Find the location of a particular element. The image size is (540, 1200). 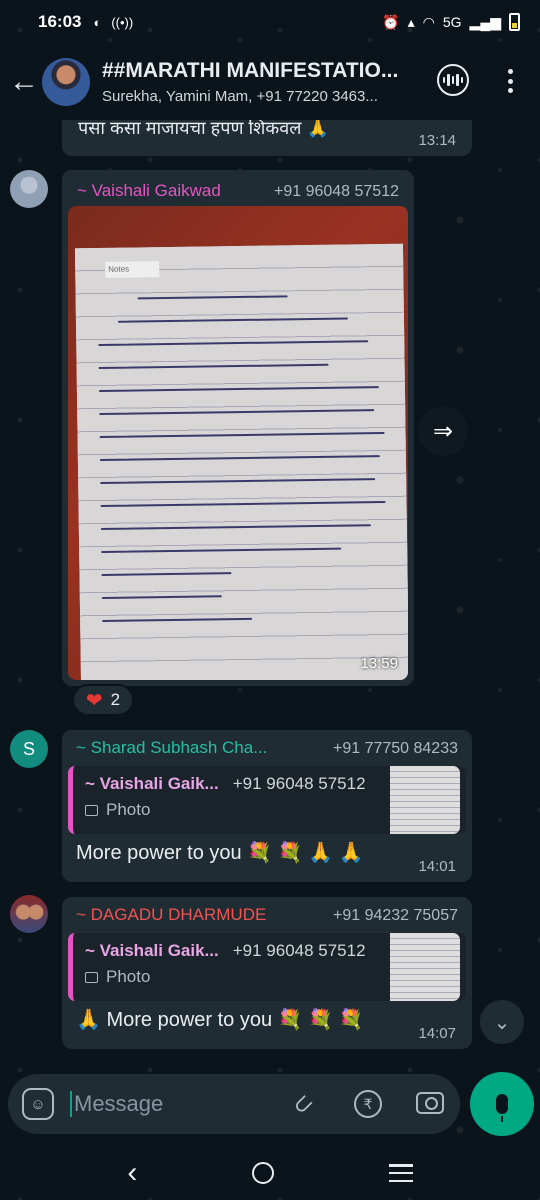

wifi-icon: ◠ is located at coordinates (428, 21).